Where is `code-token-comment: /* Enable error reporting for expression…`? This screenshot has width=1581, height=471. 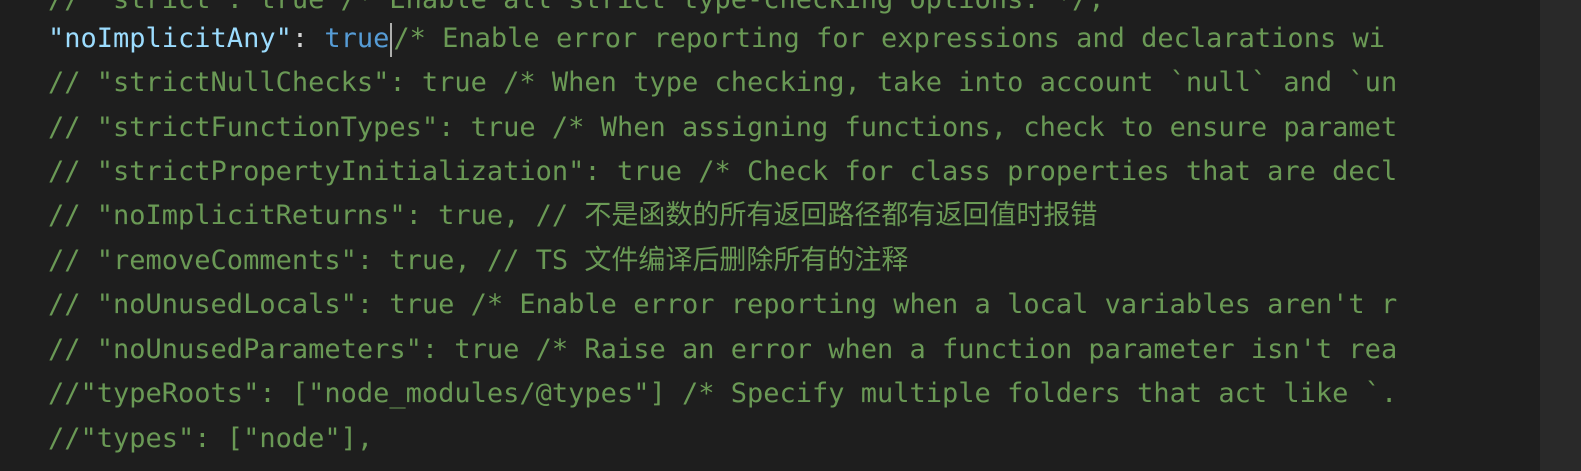 code-token-comment: /* Enable error reporting for expression… is located at coordinates (889, 38).